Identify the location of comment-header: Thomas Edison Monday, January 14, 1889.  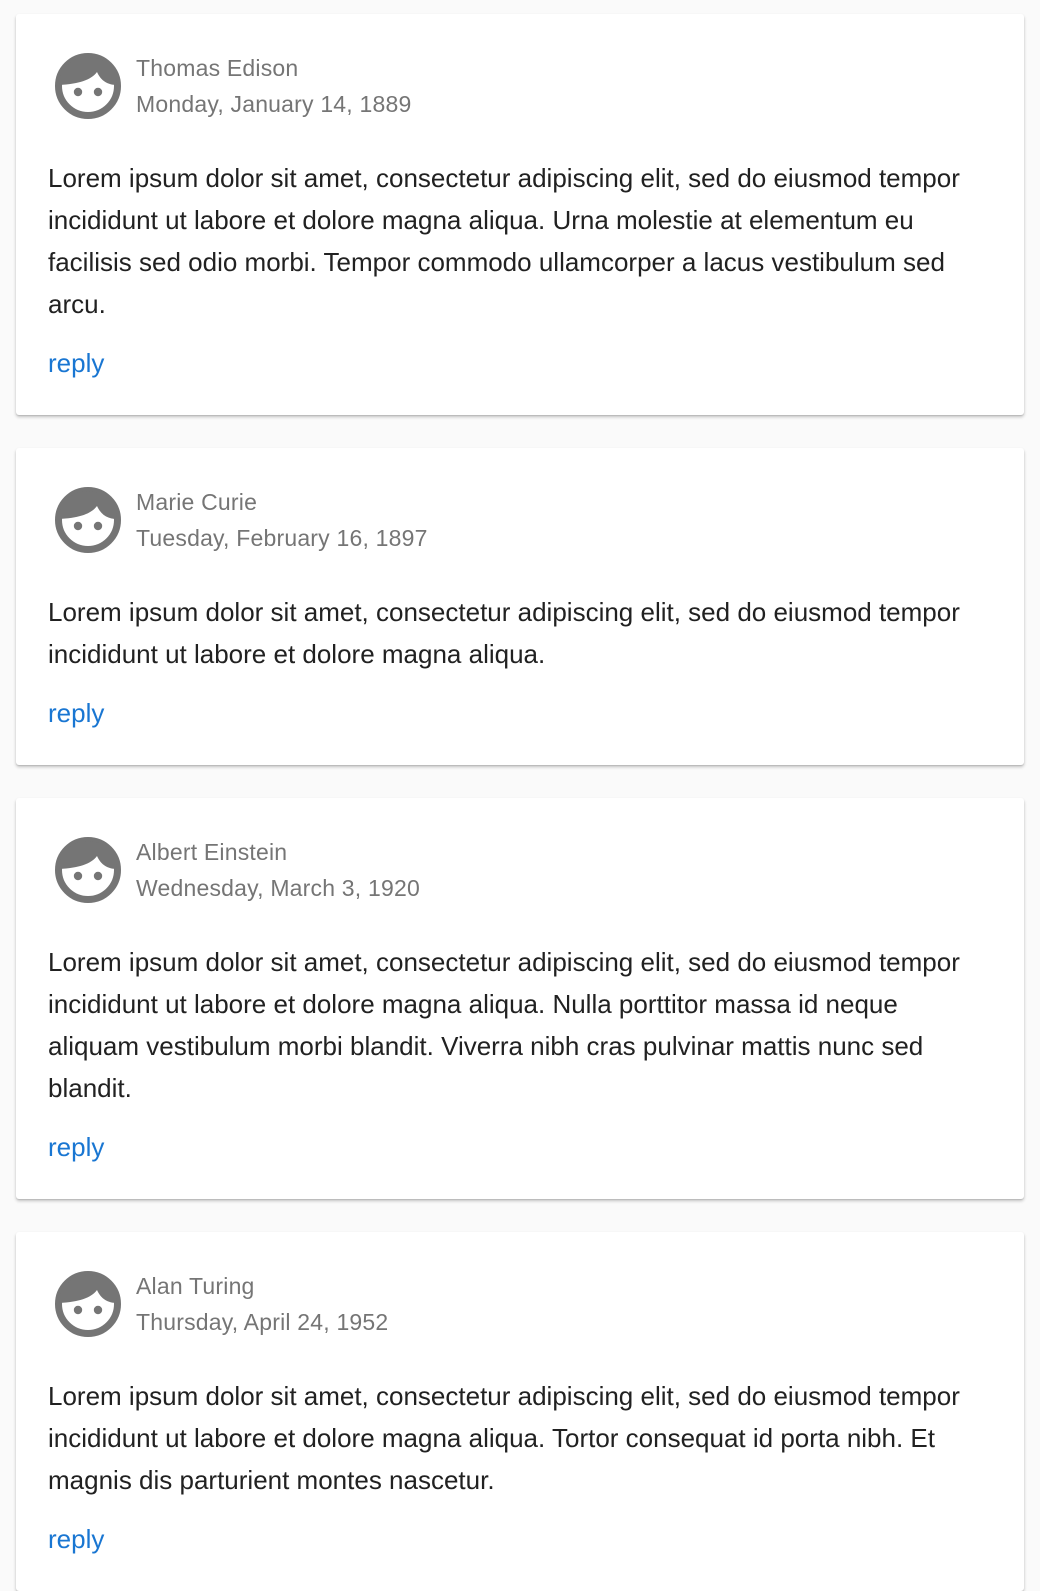
(232, 86).